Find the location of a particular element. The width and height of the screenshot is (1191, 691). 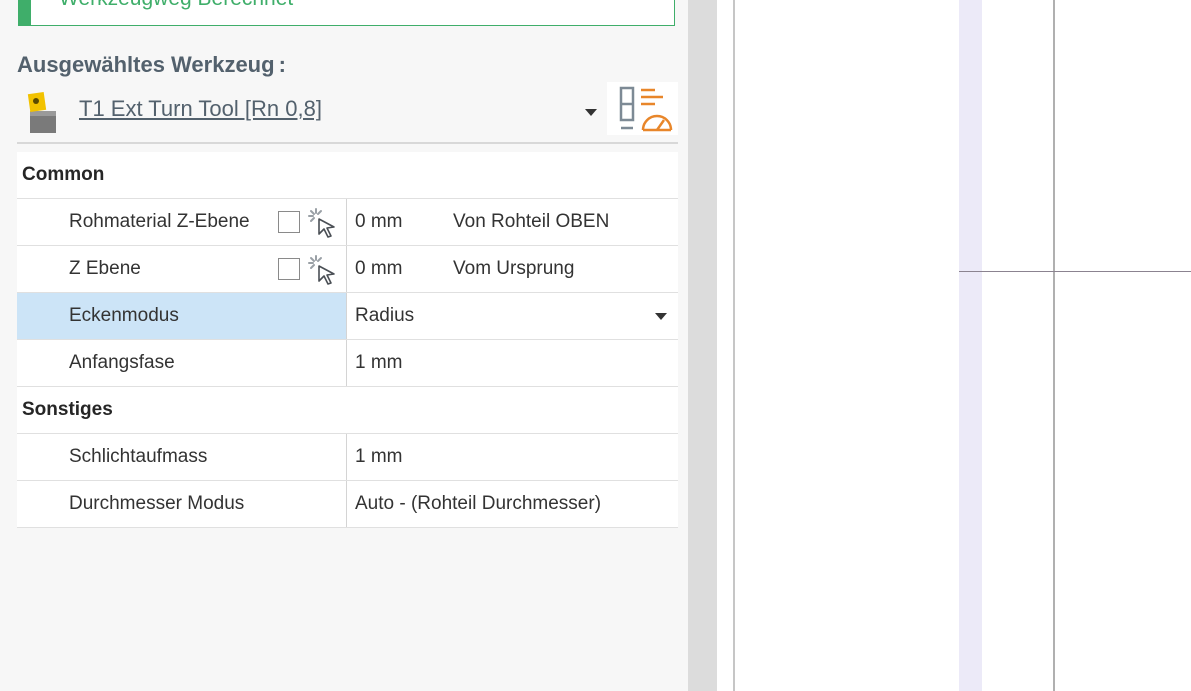

reference-label: Von Rohteil OBEN is located at coordinates (531, 222).